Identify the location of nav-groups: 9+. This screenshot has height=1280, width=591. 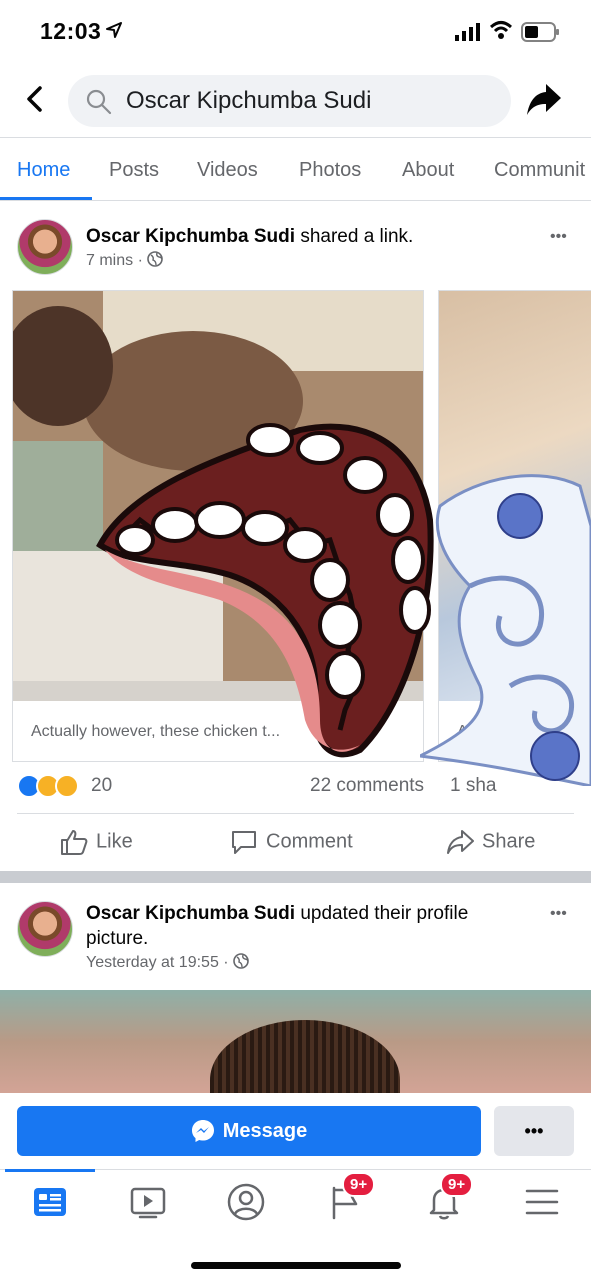
(351, 1197).